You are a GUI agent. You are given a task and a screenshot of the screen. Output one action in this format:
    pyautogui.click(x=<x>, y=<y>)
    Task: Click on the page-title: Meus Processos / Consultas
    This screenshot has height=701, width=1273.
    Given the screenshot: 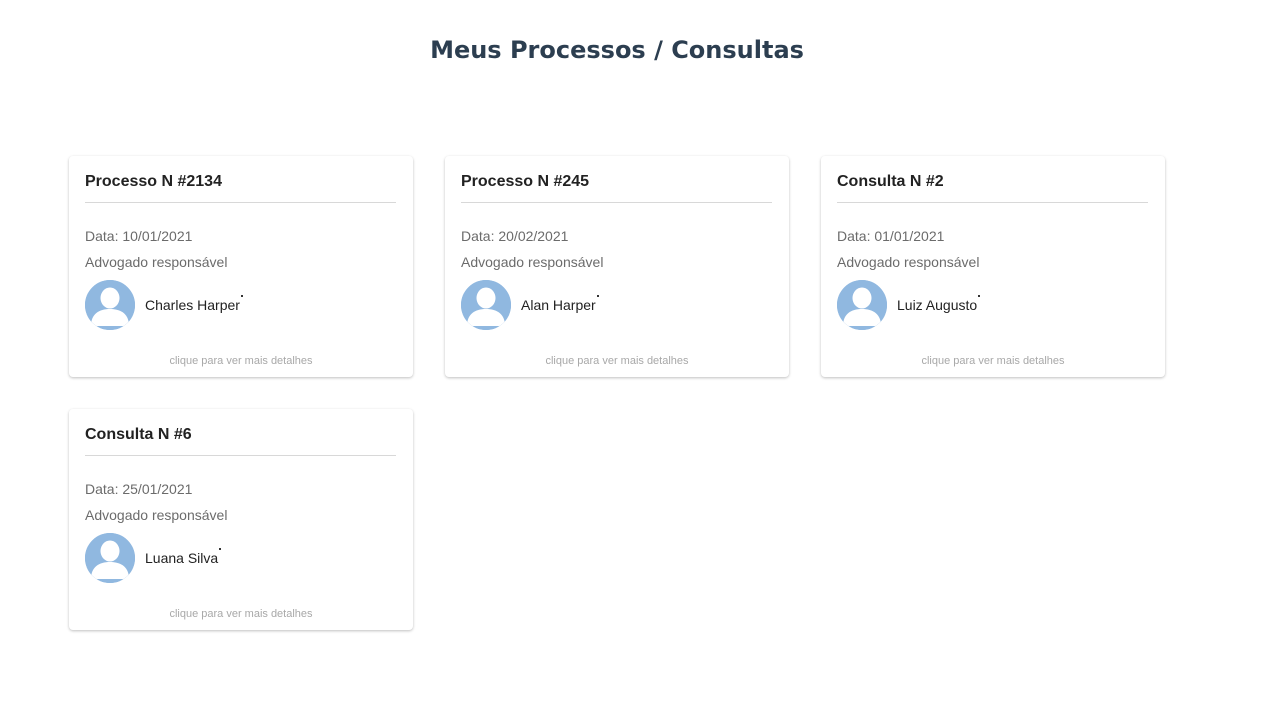 What is the action you would take?
    pyautogui.click(x=617, y=50)
    